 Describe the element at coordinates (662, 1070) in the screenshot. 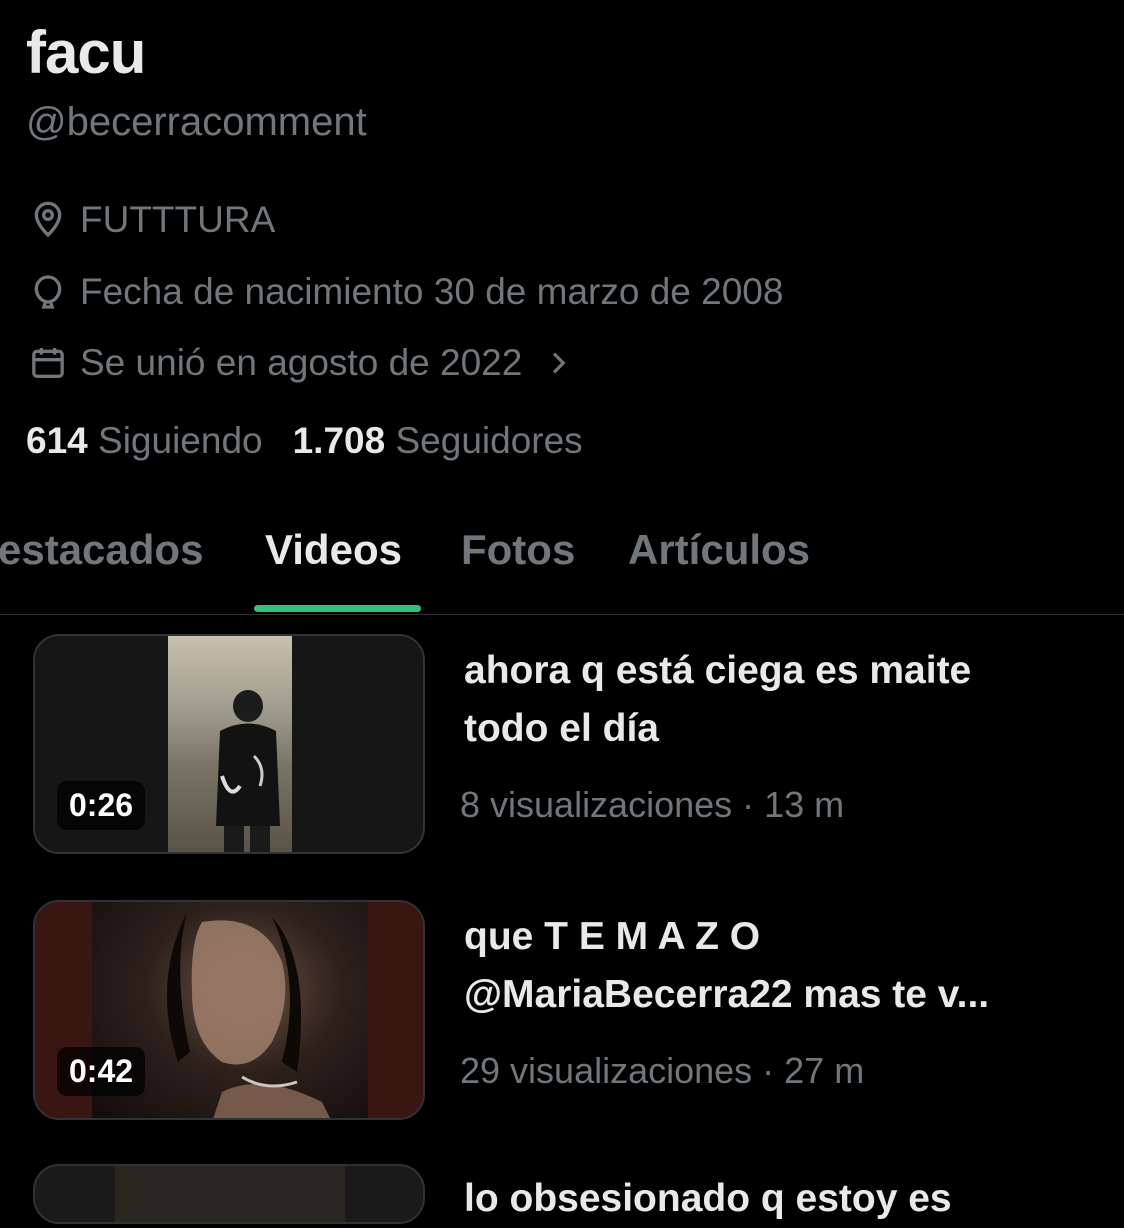

I see `video-meta: 29 visualizaciones · 27 m` at that location.